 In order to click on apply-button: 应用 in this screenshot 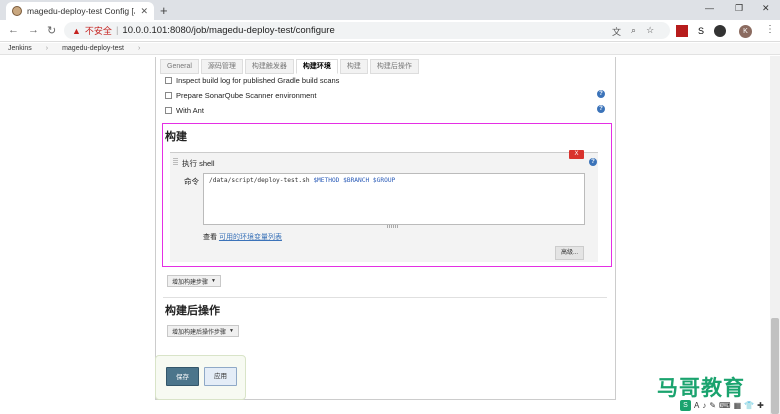, I will do `click(220, 376)`.